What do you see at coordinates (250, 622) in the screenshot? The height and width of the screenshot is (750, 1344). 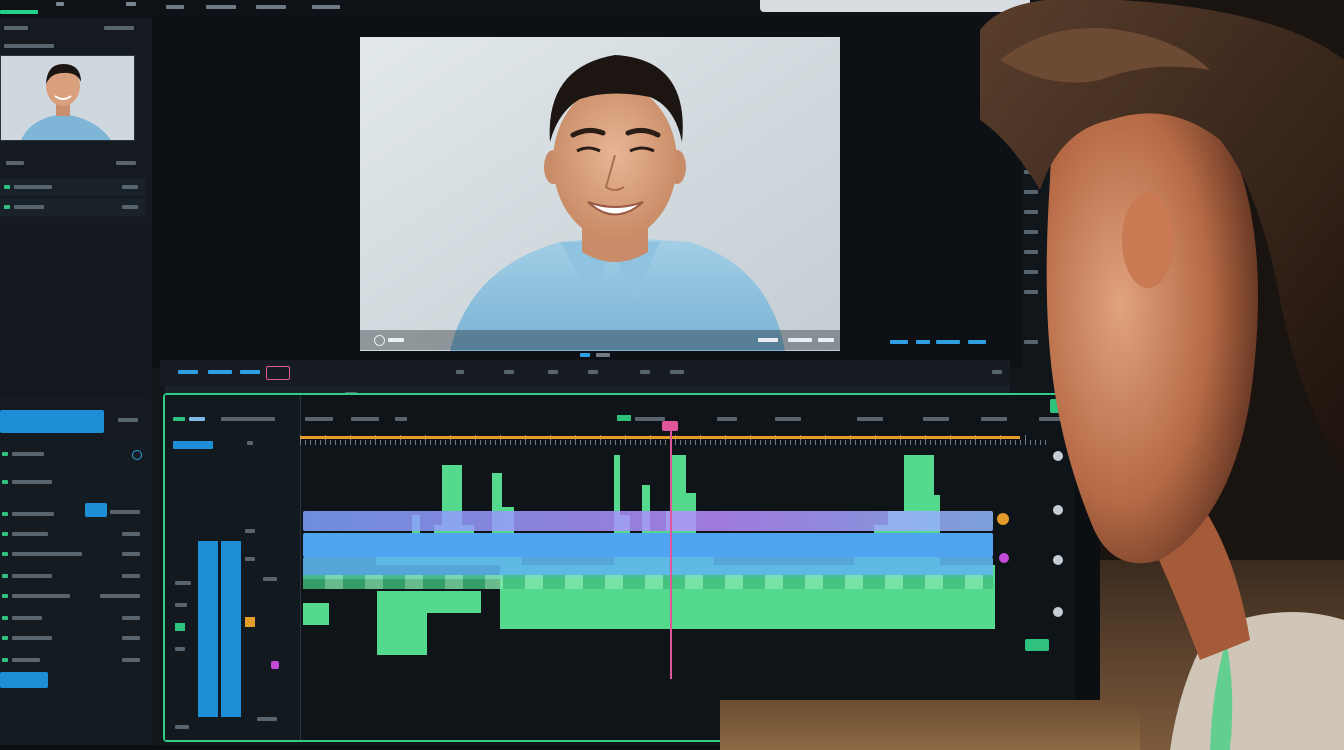 I see `lock-icon` at bounding box center [250, 622].